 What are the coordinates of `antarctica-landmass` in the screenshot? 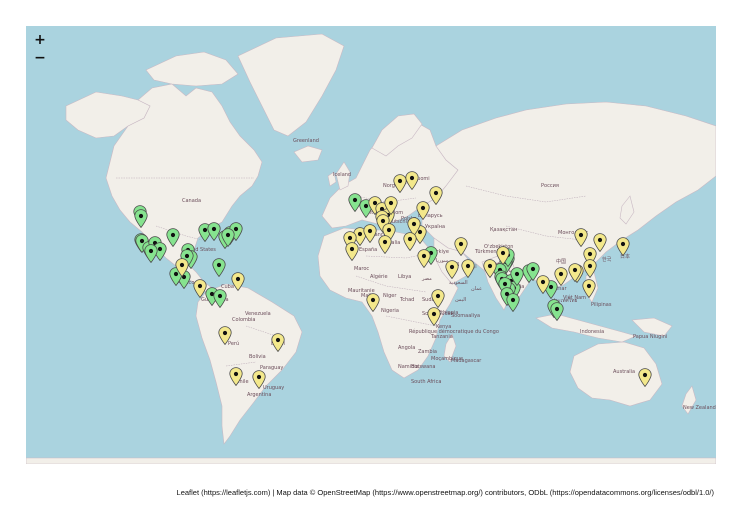 It's located at (371, 460).